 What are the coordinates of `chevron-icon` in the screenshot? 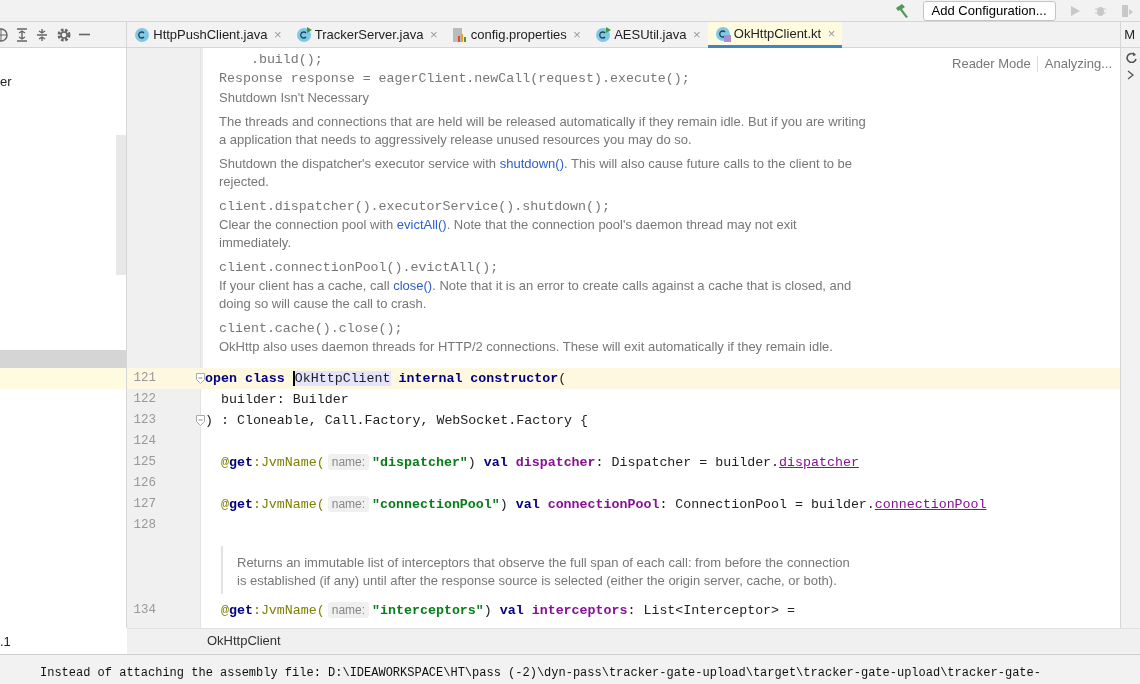 It's located at (1130, 74).